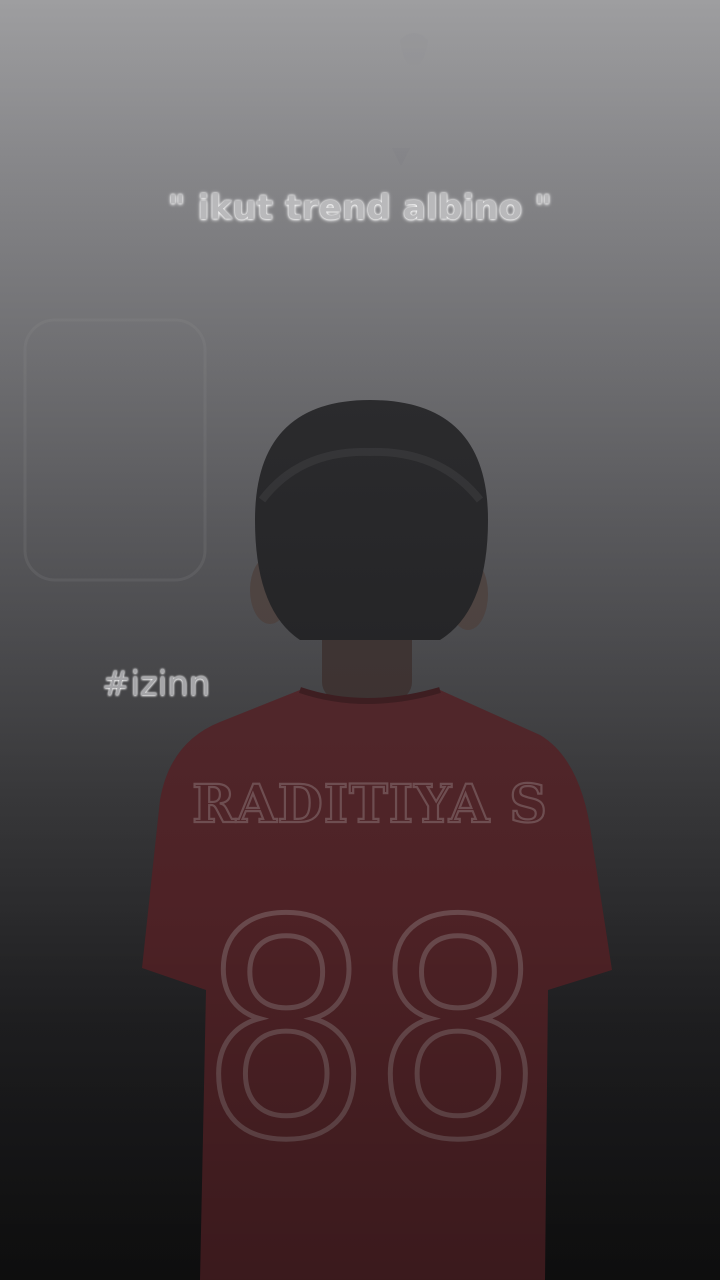  What do you see at coordinates (156, 684) in the screenshot?
I see `hashtag-text: #izinn` at bounding box center [156, 684].